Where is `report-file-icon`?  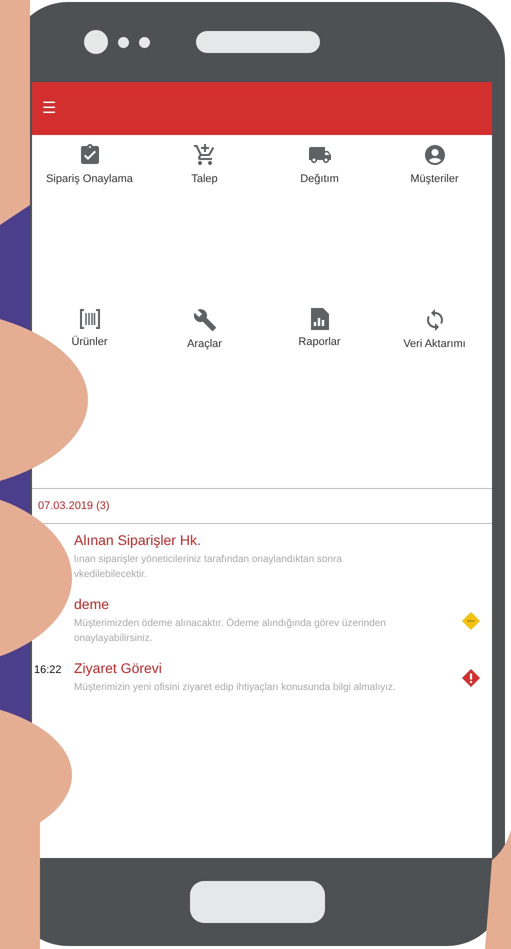
report-file-icon is located at coordinates (319, 319).